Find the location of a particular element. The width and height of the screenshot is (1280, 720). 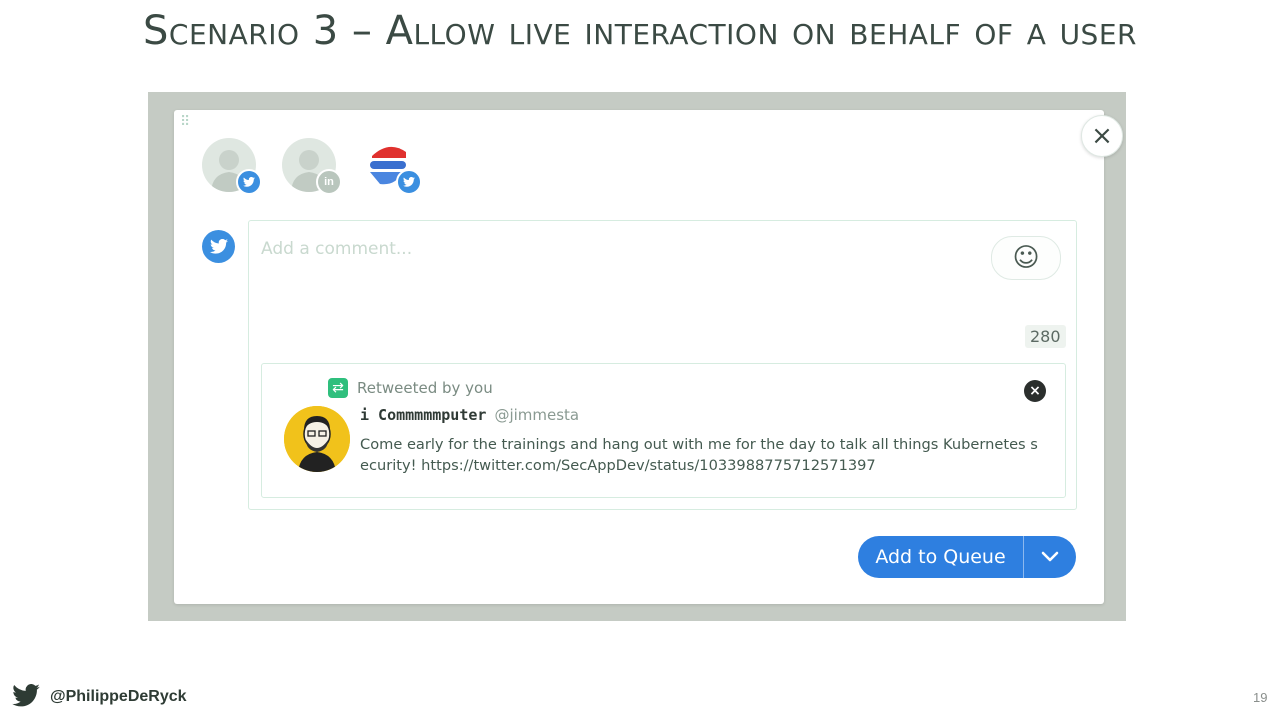

add-to-queue-button: Add to Queue is located at coordinates (967, 557).